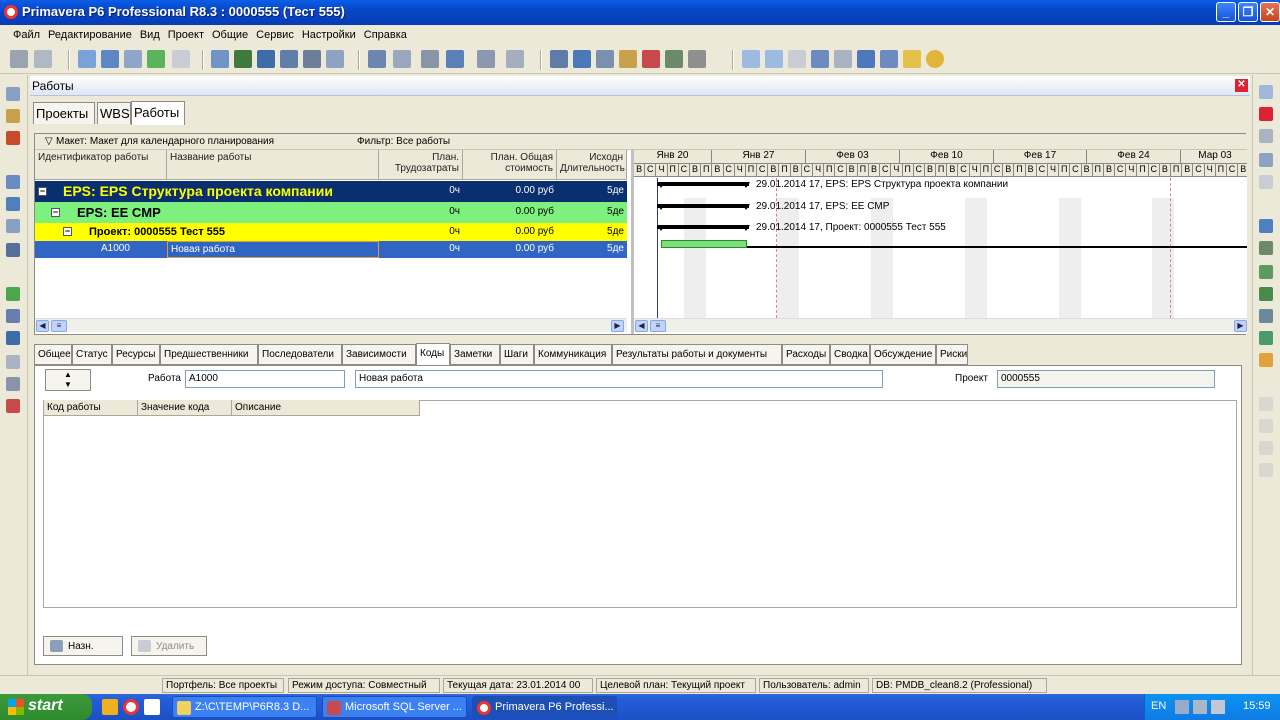  I want to click on table-icon, so click(559, 59).